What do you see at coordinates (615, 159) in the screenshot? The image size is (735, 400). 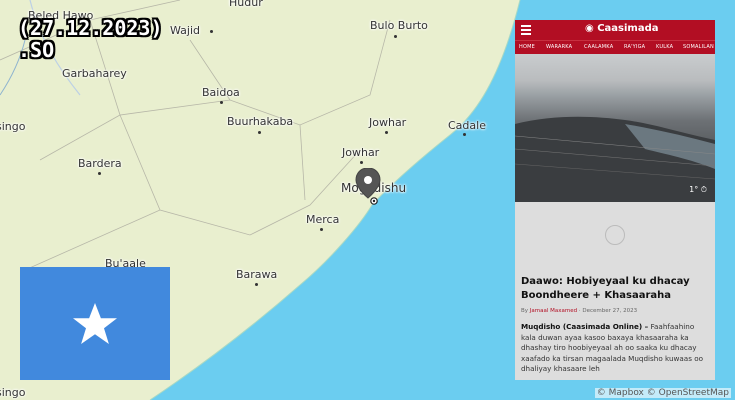 I see `city-aerial-image` at bounding box center [615, 159].